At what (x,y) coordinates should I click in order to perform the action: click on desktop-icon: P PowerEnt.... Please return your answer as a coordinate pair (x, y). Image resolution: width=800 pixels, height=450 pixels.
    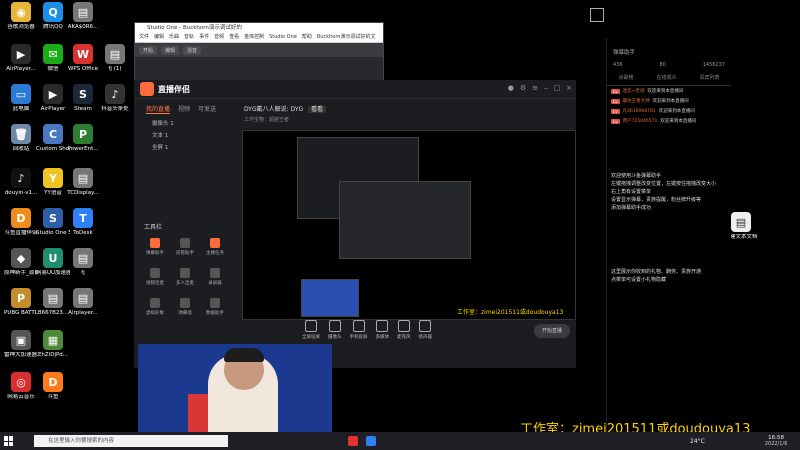
    Looking at the image, I should click on (83, 138).